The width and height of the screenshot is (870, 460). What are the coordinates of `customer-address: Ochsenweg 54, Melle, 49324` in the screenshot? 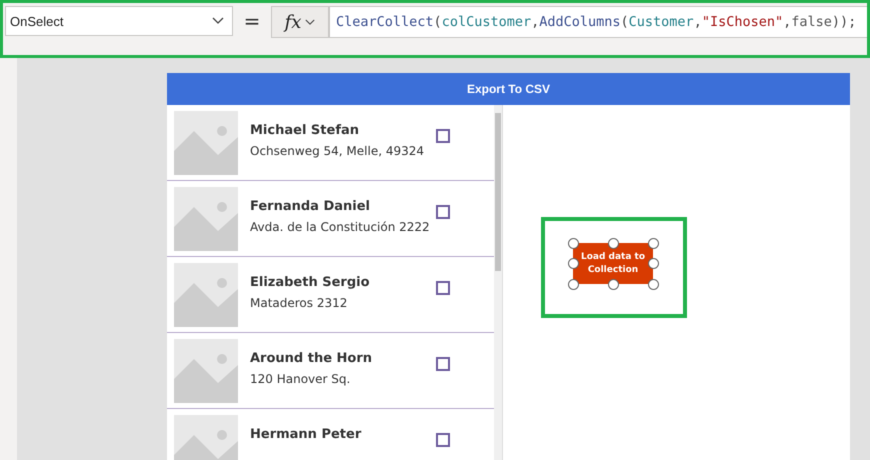 It's located at (338, 151).